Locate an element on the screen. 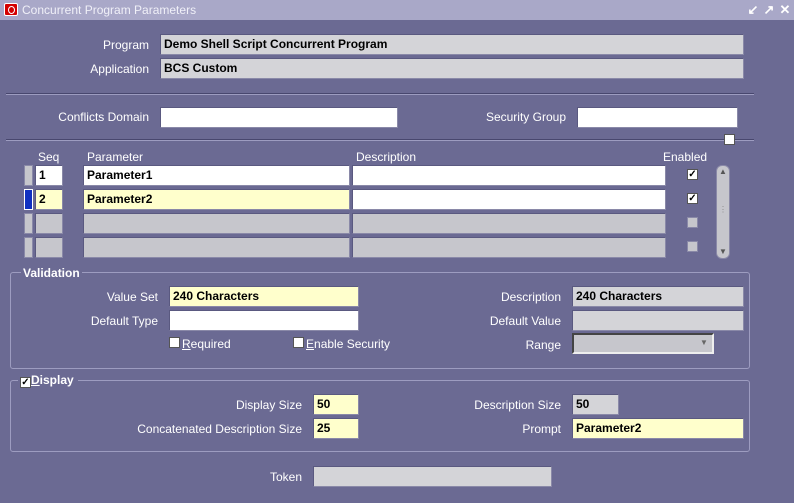 The image size is (794, 503). display-label-key: D is located at coordinates (35, 380).